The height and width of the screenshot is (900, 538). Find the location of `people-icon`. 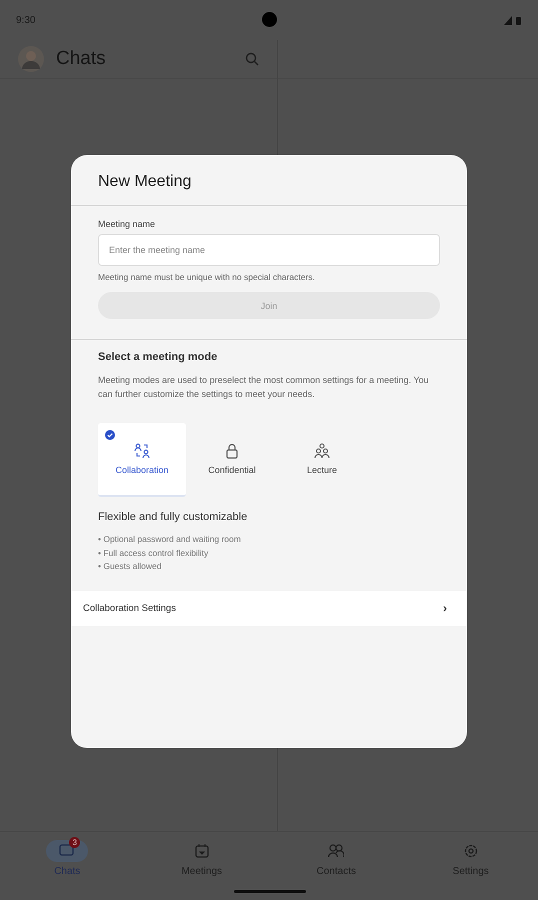

people-icon is located at coordinates (336, 851).